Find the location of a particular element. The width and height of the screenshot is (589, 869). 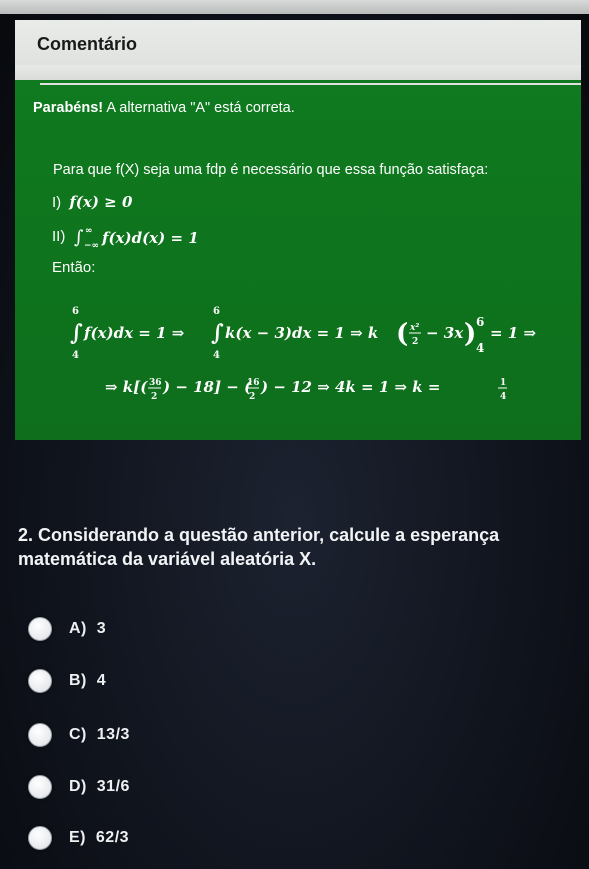

svg-text: ) − 12 ⇒ 4k = 1 ⇒ k = is located at coordinates (350, 387).